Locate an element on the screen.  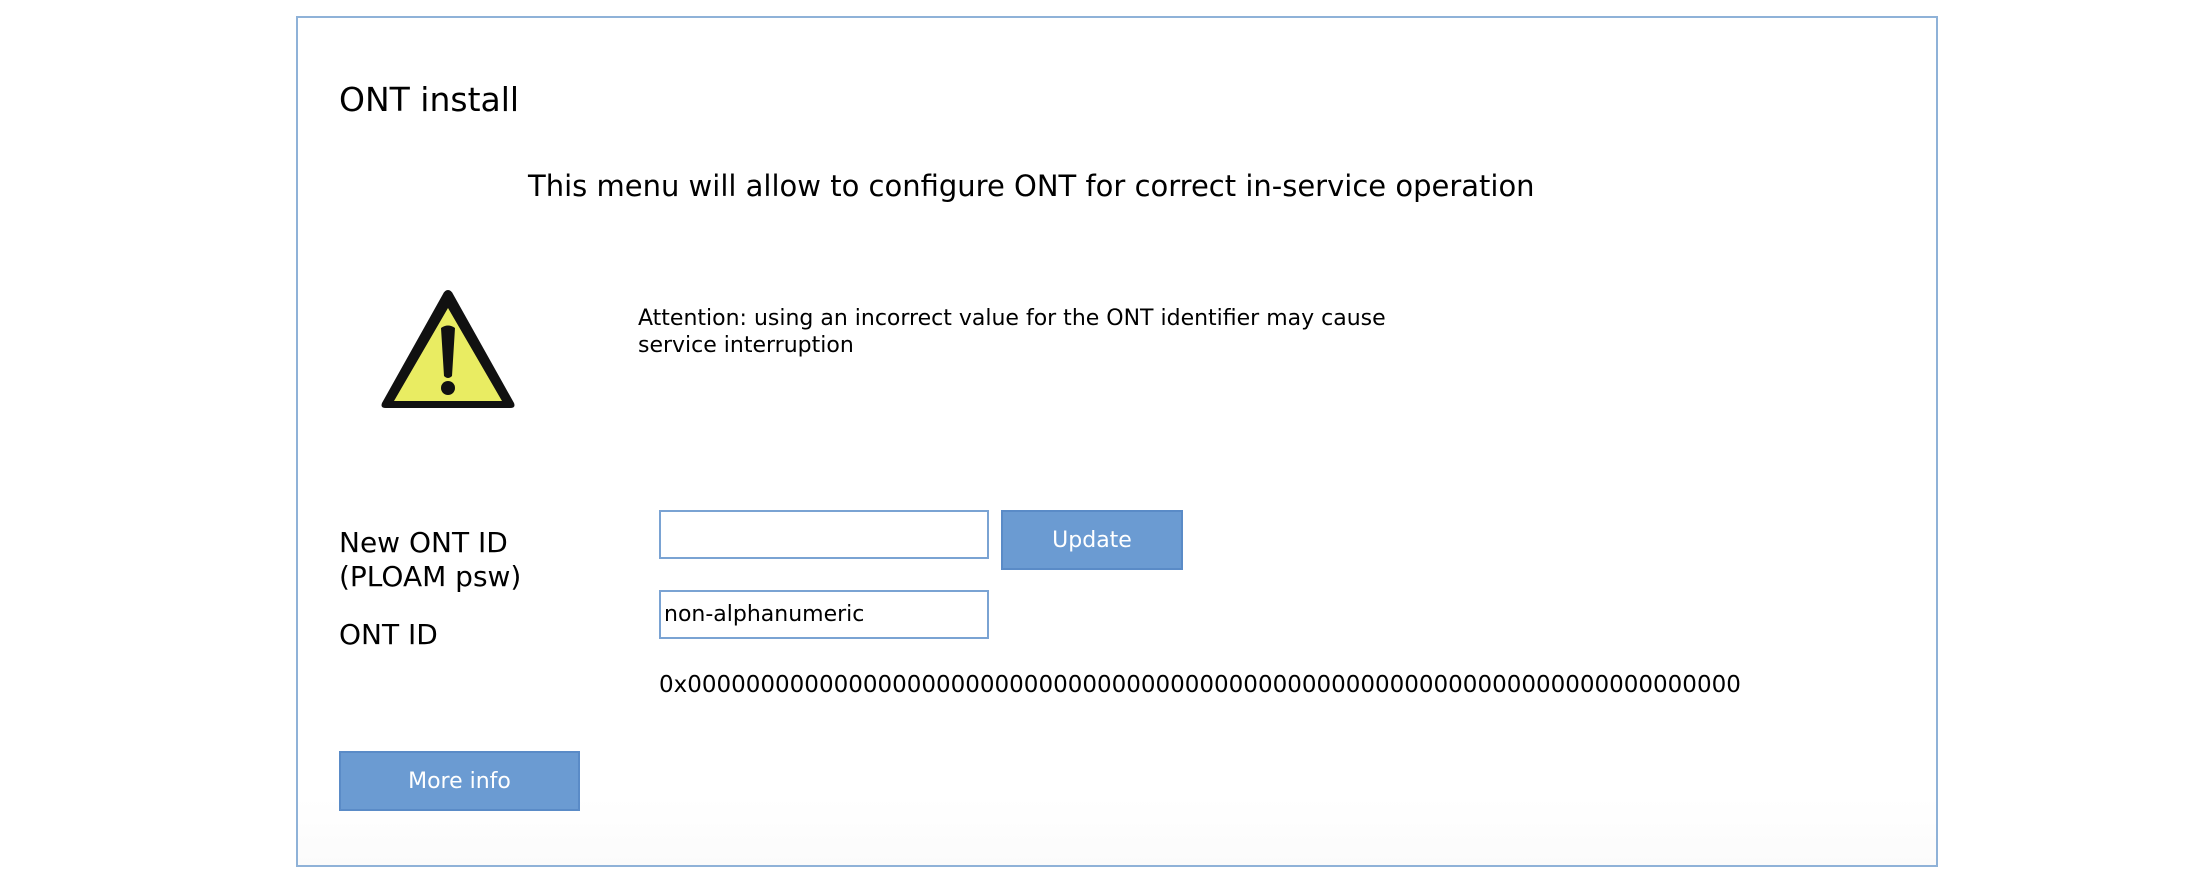
more-info-button: More info is located at coordinates (459, 781).